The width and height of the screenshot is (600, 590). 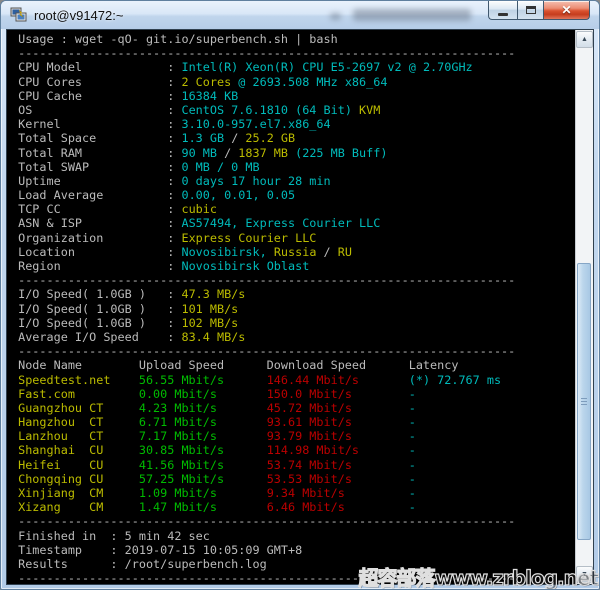 I want to click on terminal-line: Chongqing CU 57.25 Mbit/s 53.53 Mbit/s -, so click(x=293, y=479).